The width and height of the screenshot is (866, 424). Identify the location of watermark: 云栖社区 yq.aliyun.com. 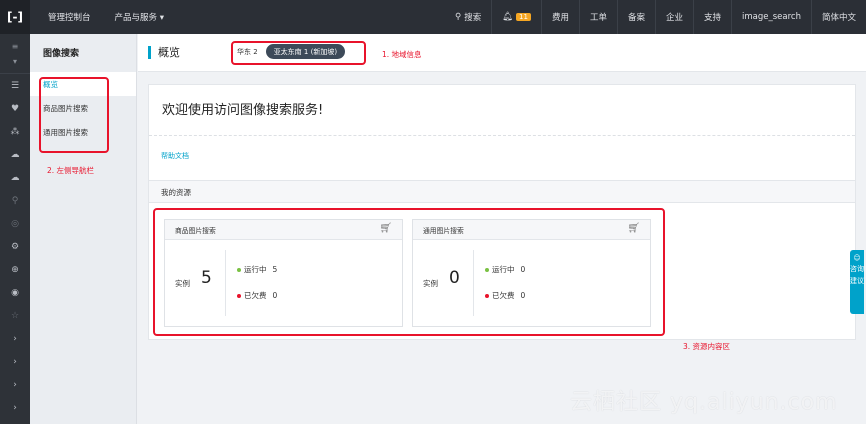
(704, 402).